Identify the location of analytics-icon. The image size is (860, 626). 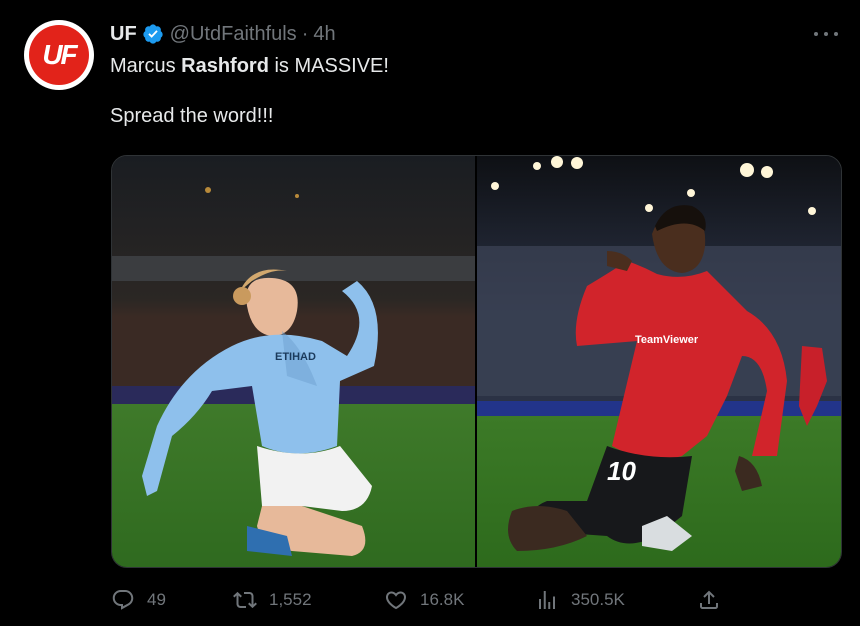
(547, 600).